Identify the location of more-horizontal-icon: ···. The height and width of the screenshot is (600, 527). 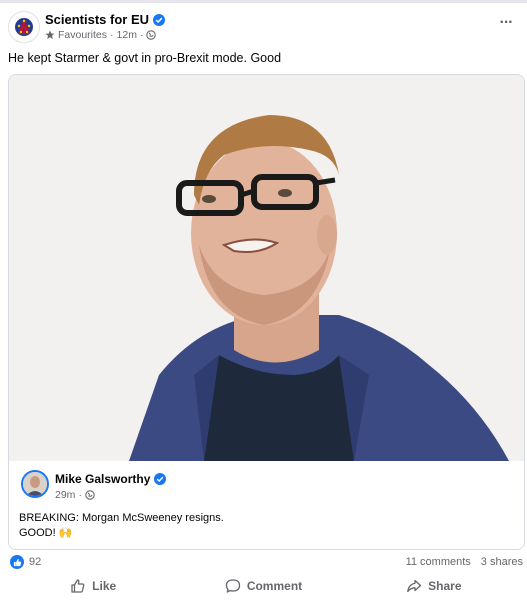
(506, 22).